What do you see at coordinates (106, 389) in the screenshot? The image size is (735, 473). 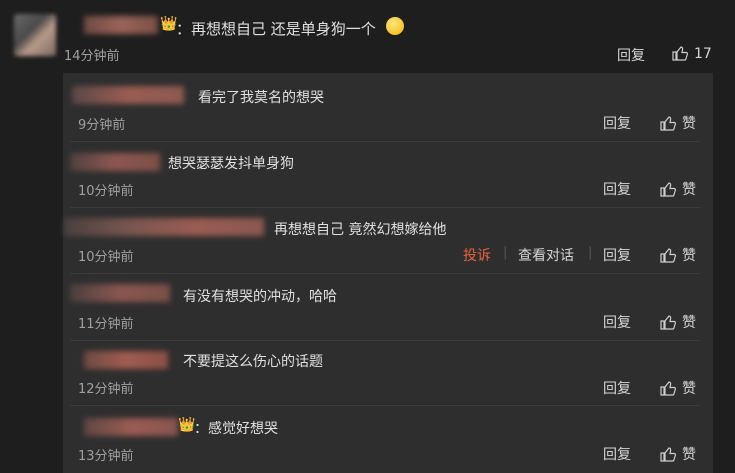 I see `reply-time: 12分钟前` at bounding box center [106, 389].